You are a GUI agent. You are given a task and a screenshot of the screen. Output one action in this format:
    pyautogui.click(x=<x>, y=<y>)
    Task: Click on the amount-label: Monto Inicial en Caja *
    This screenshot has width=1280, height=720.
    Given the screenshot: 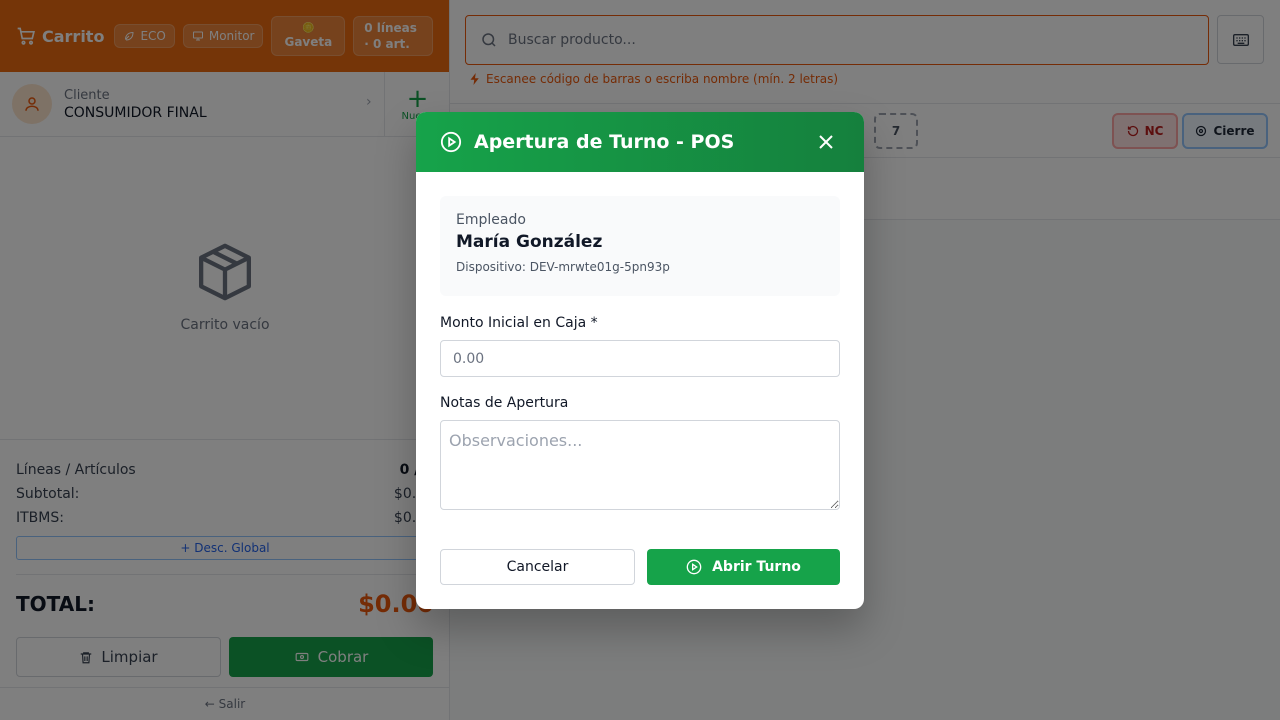 What is the action you would take?
    pyautogui.click(x=519, y=323)
    